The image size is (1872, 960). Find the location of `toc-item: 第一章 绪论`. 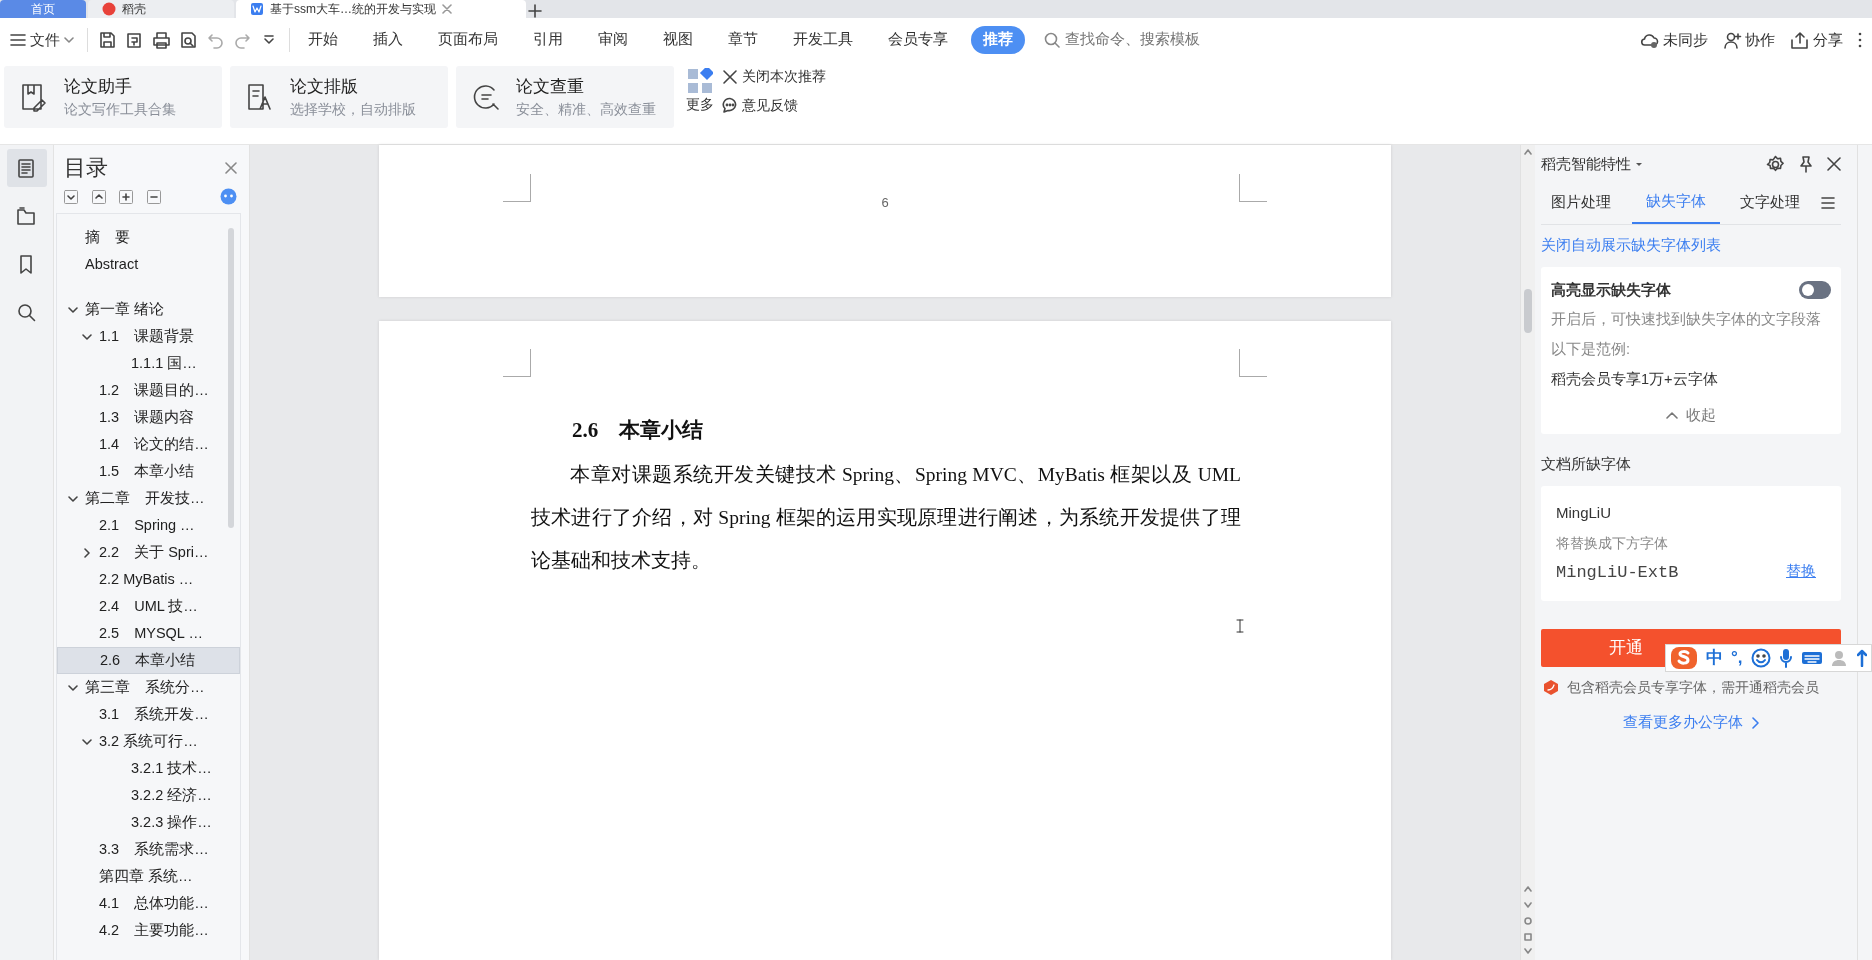

toc-item: 第一章 绪论 is located at coordinates (148, 309).